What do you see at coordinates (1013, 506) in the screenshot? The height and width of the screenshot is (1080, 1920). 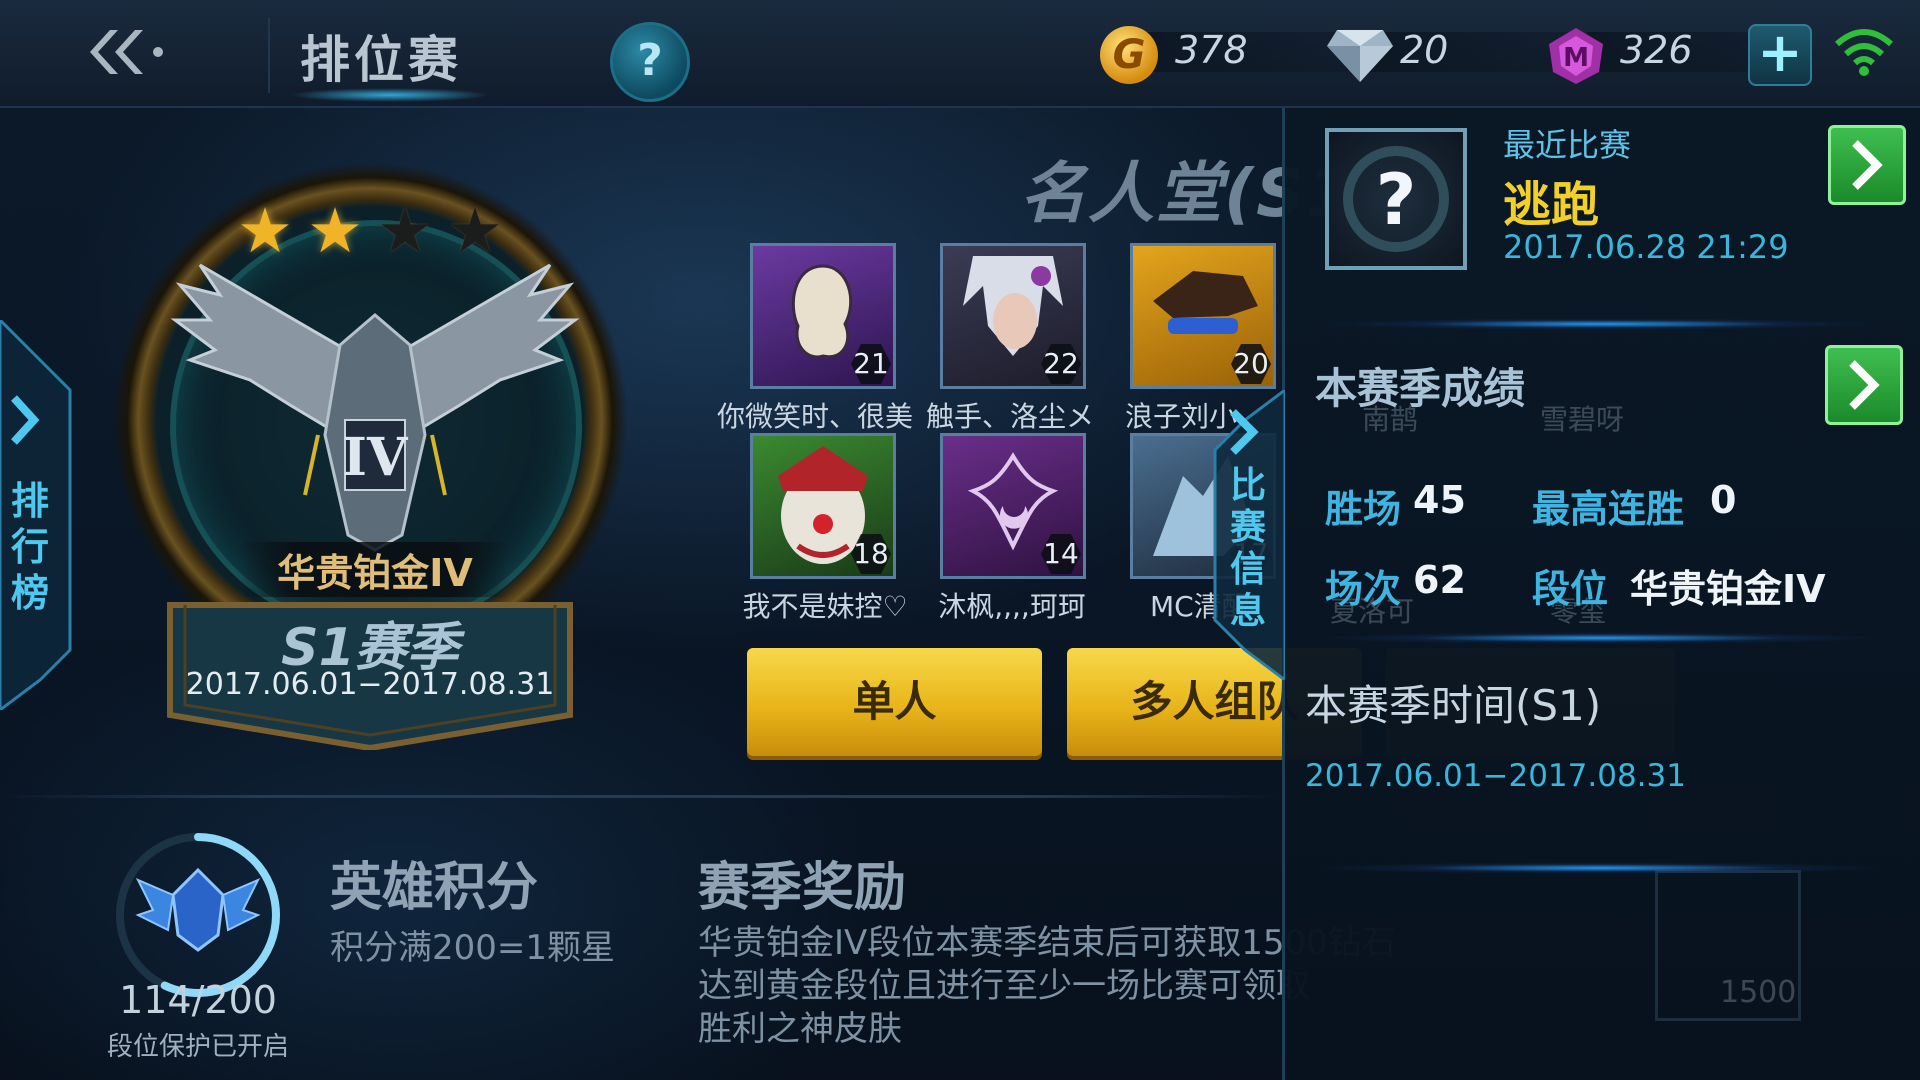 I see `hall-of-fame-player-avatar: 14` at bounding box center [1013, 506].